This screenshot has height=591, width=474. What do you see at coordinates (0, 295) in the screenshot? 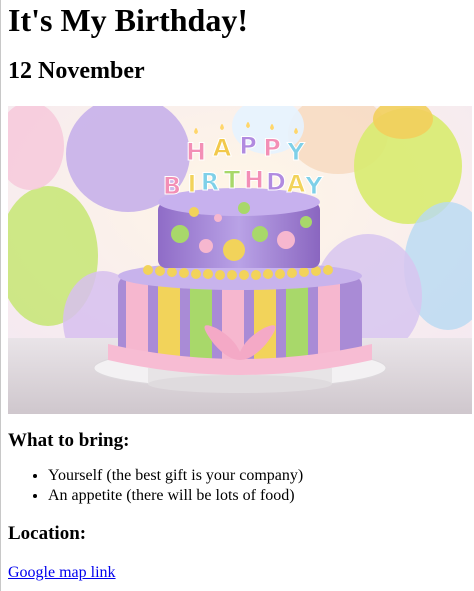
I see `left-border` at bounding box center [0, 295].